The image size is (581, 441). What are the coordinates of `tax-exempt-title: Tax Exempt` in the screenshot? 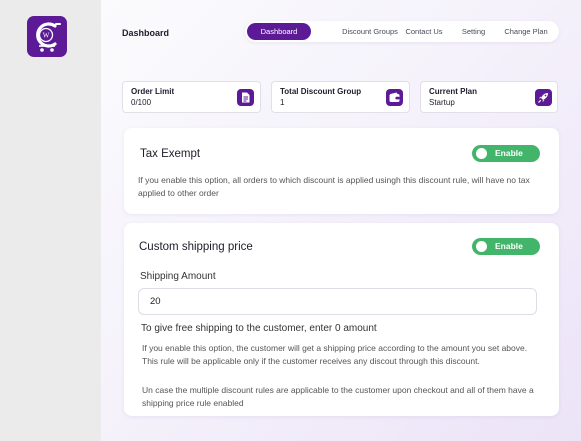 It's located at (170, 154).